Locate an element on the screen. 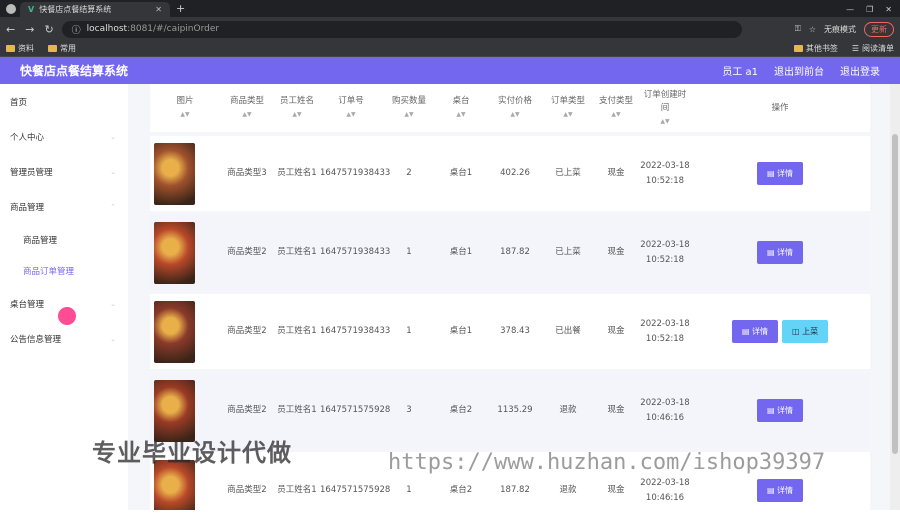 The image size is (900, 530). maximize-icon: ❐ is located at coordinates (869, 9).